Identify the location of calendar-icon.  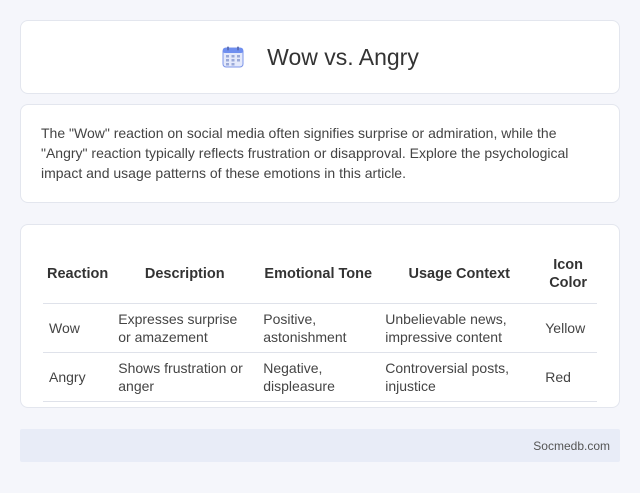
(233, 57).